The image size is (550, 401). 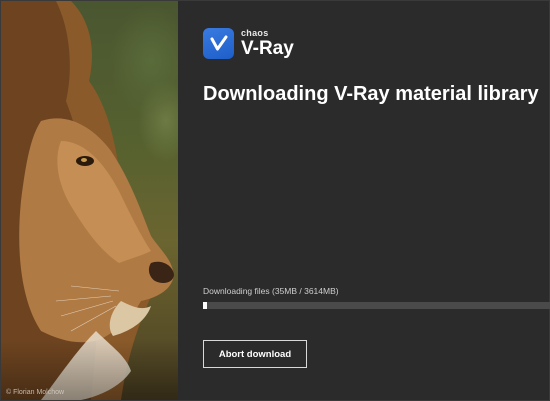 I want to click on photo-credit: © Florian Molchow, so click(x=35, y=392).